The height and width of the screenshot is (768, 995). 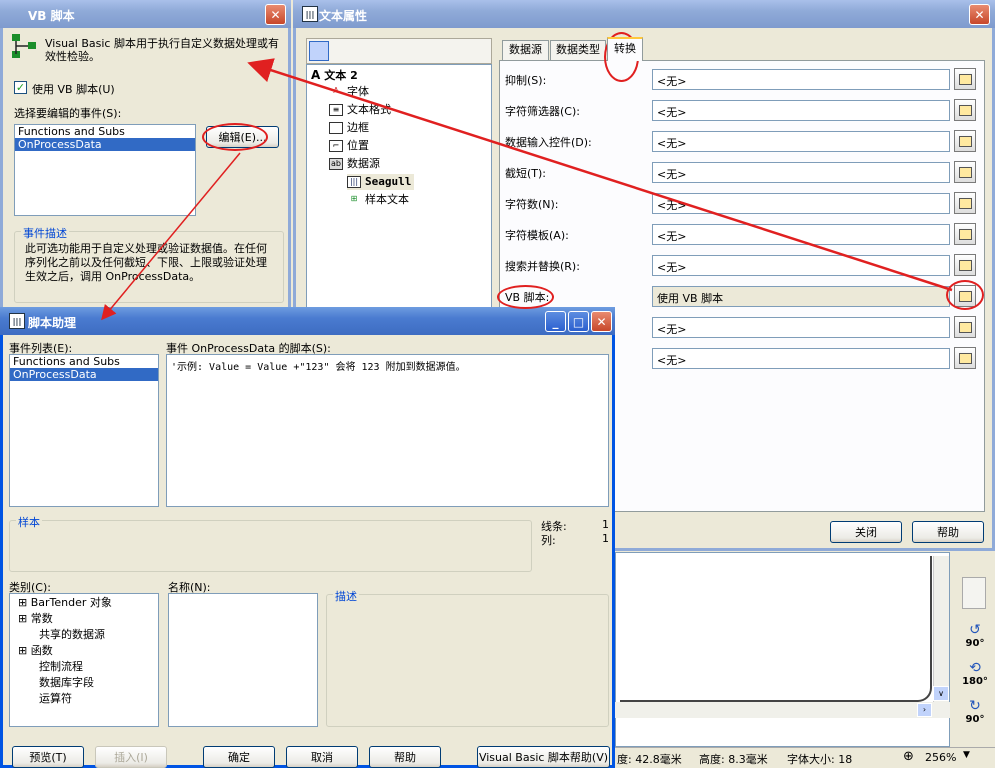 I want to click on tab-convert: 转换, so click(x=625, y=49).